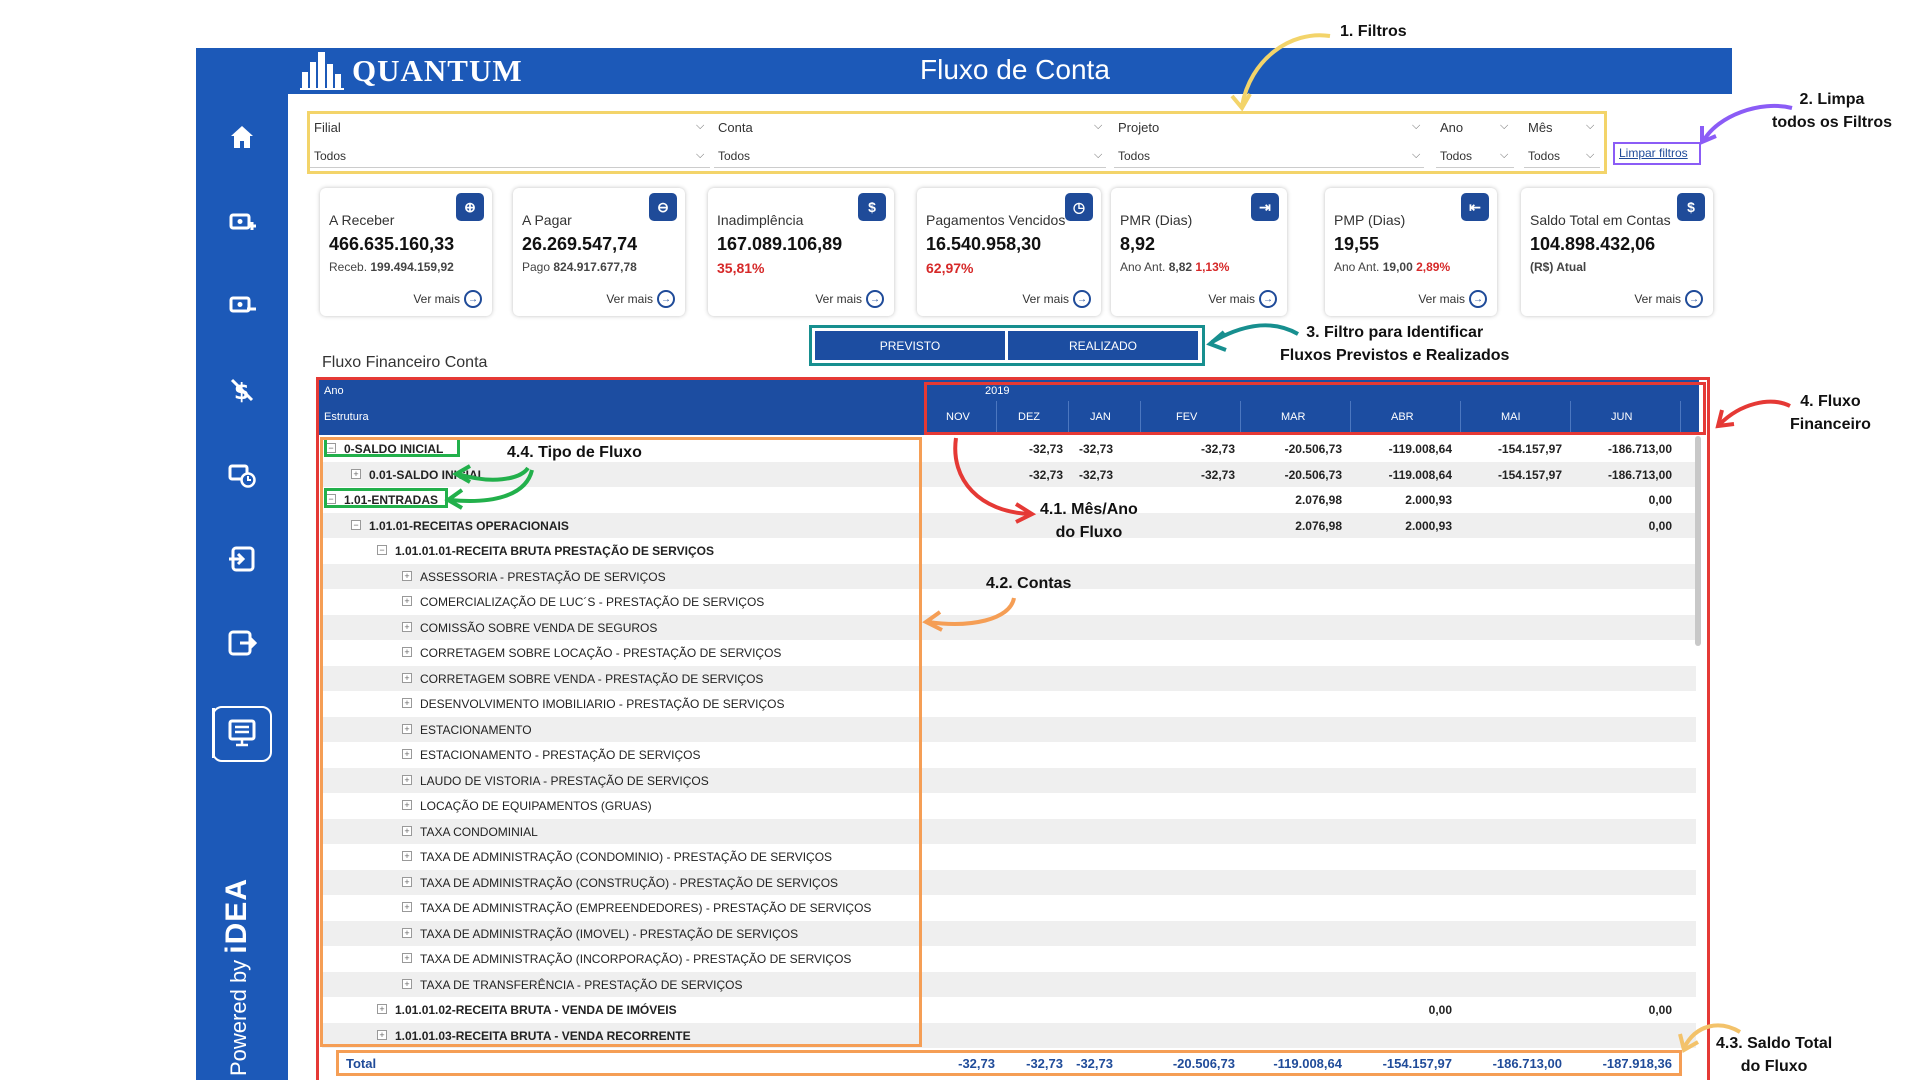 The height and width of the screenshot is (1080, 1920). I want to click on dollar-icon: $, so click(1691, 207).